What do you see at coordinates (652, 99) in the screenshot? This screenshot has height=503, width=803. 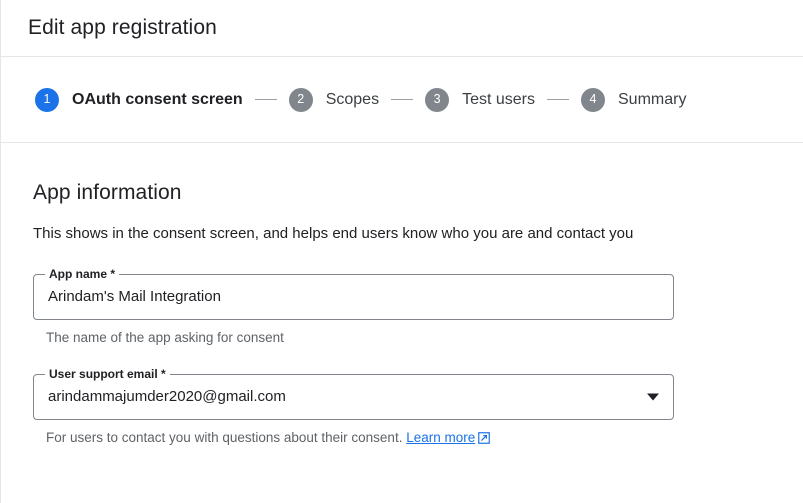 I see `step-label-4: Summary` at bounding box center [652, 99].